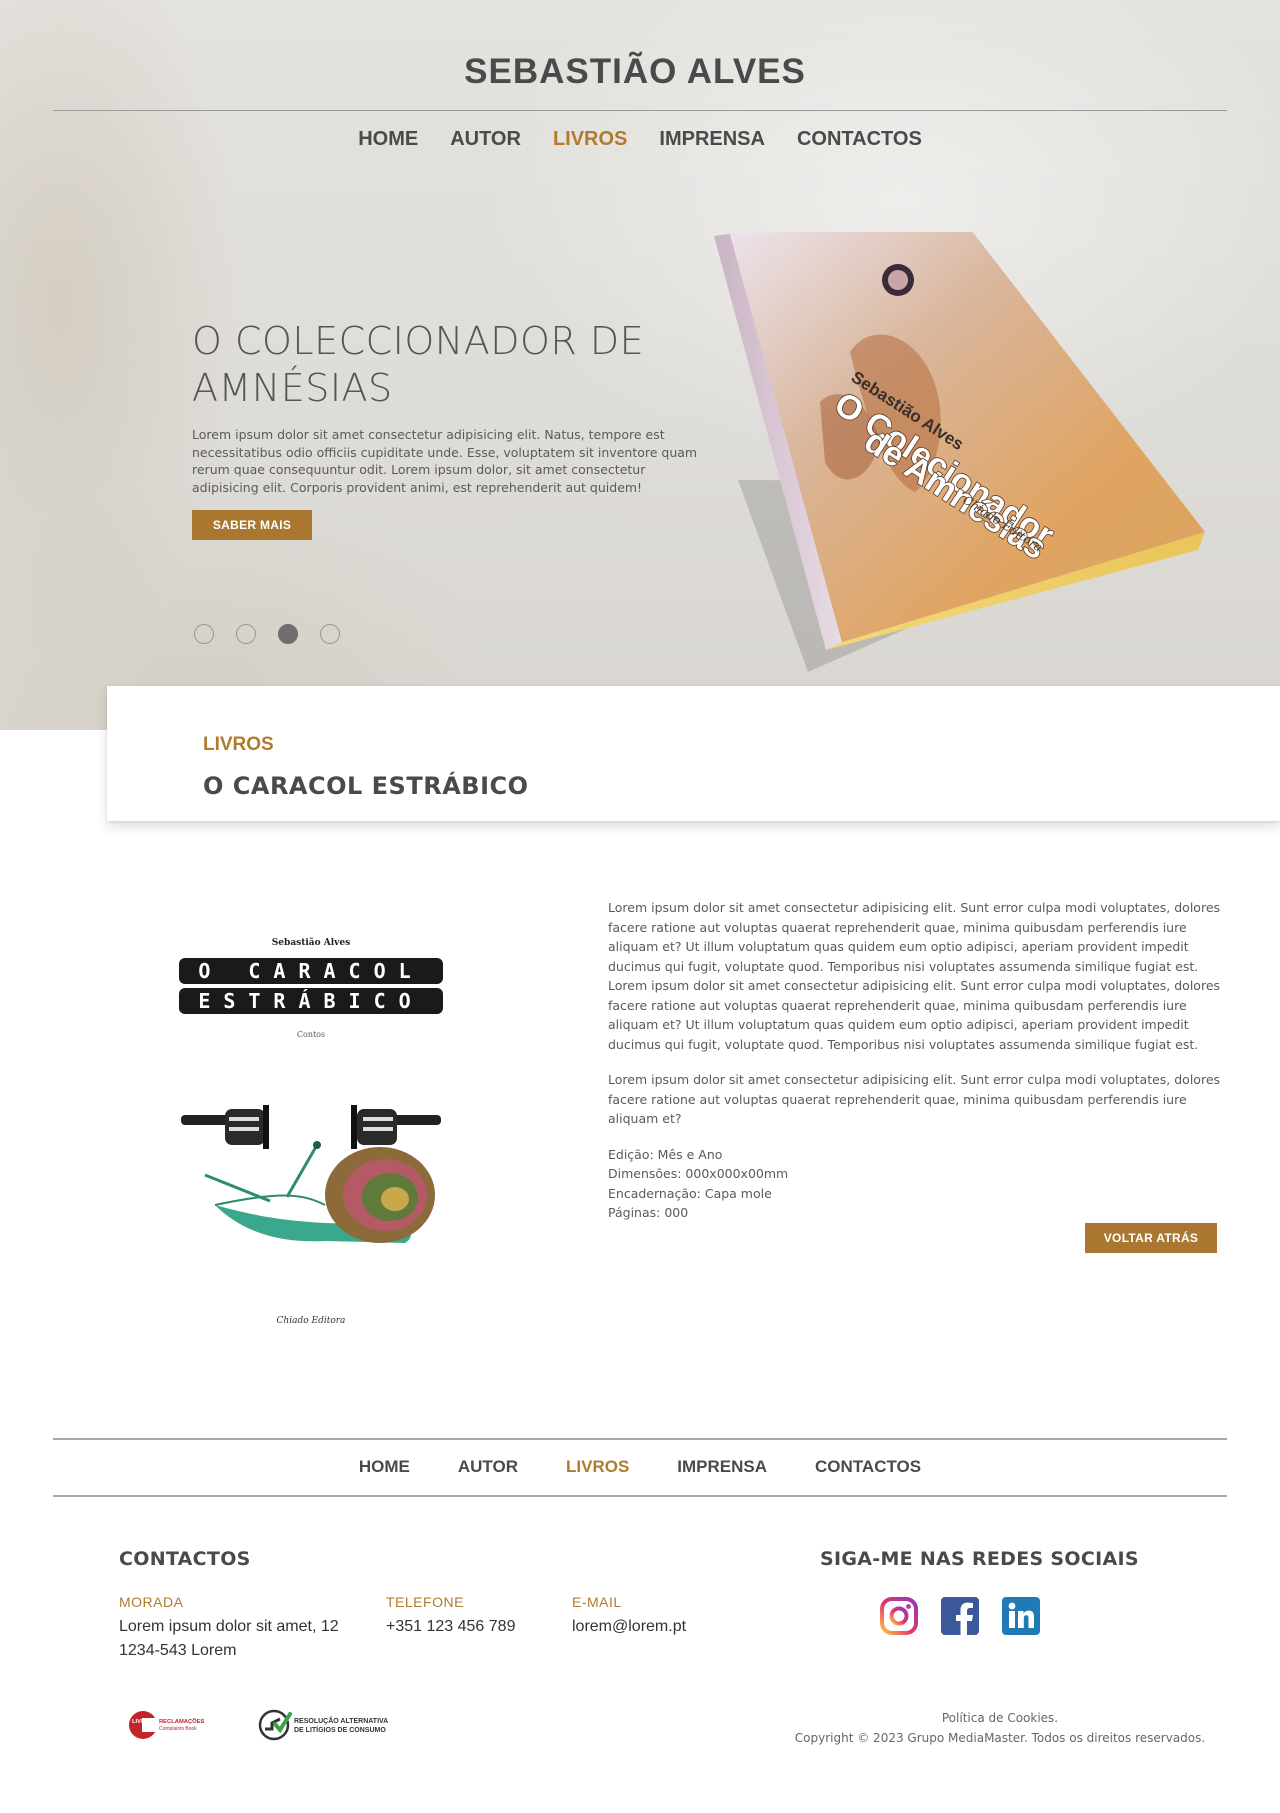  Describe the element at coordinates (722, 1467) in the screenshot. I see `footer-nav-imprensa: IMPRENSA` at that location.